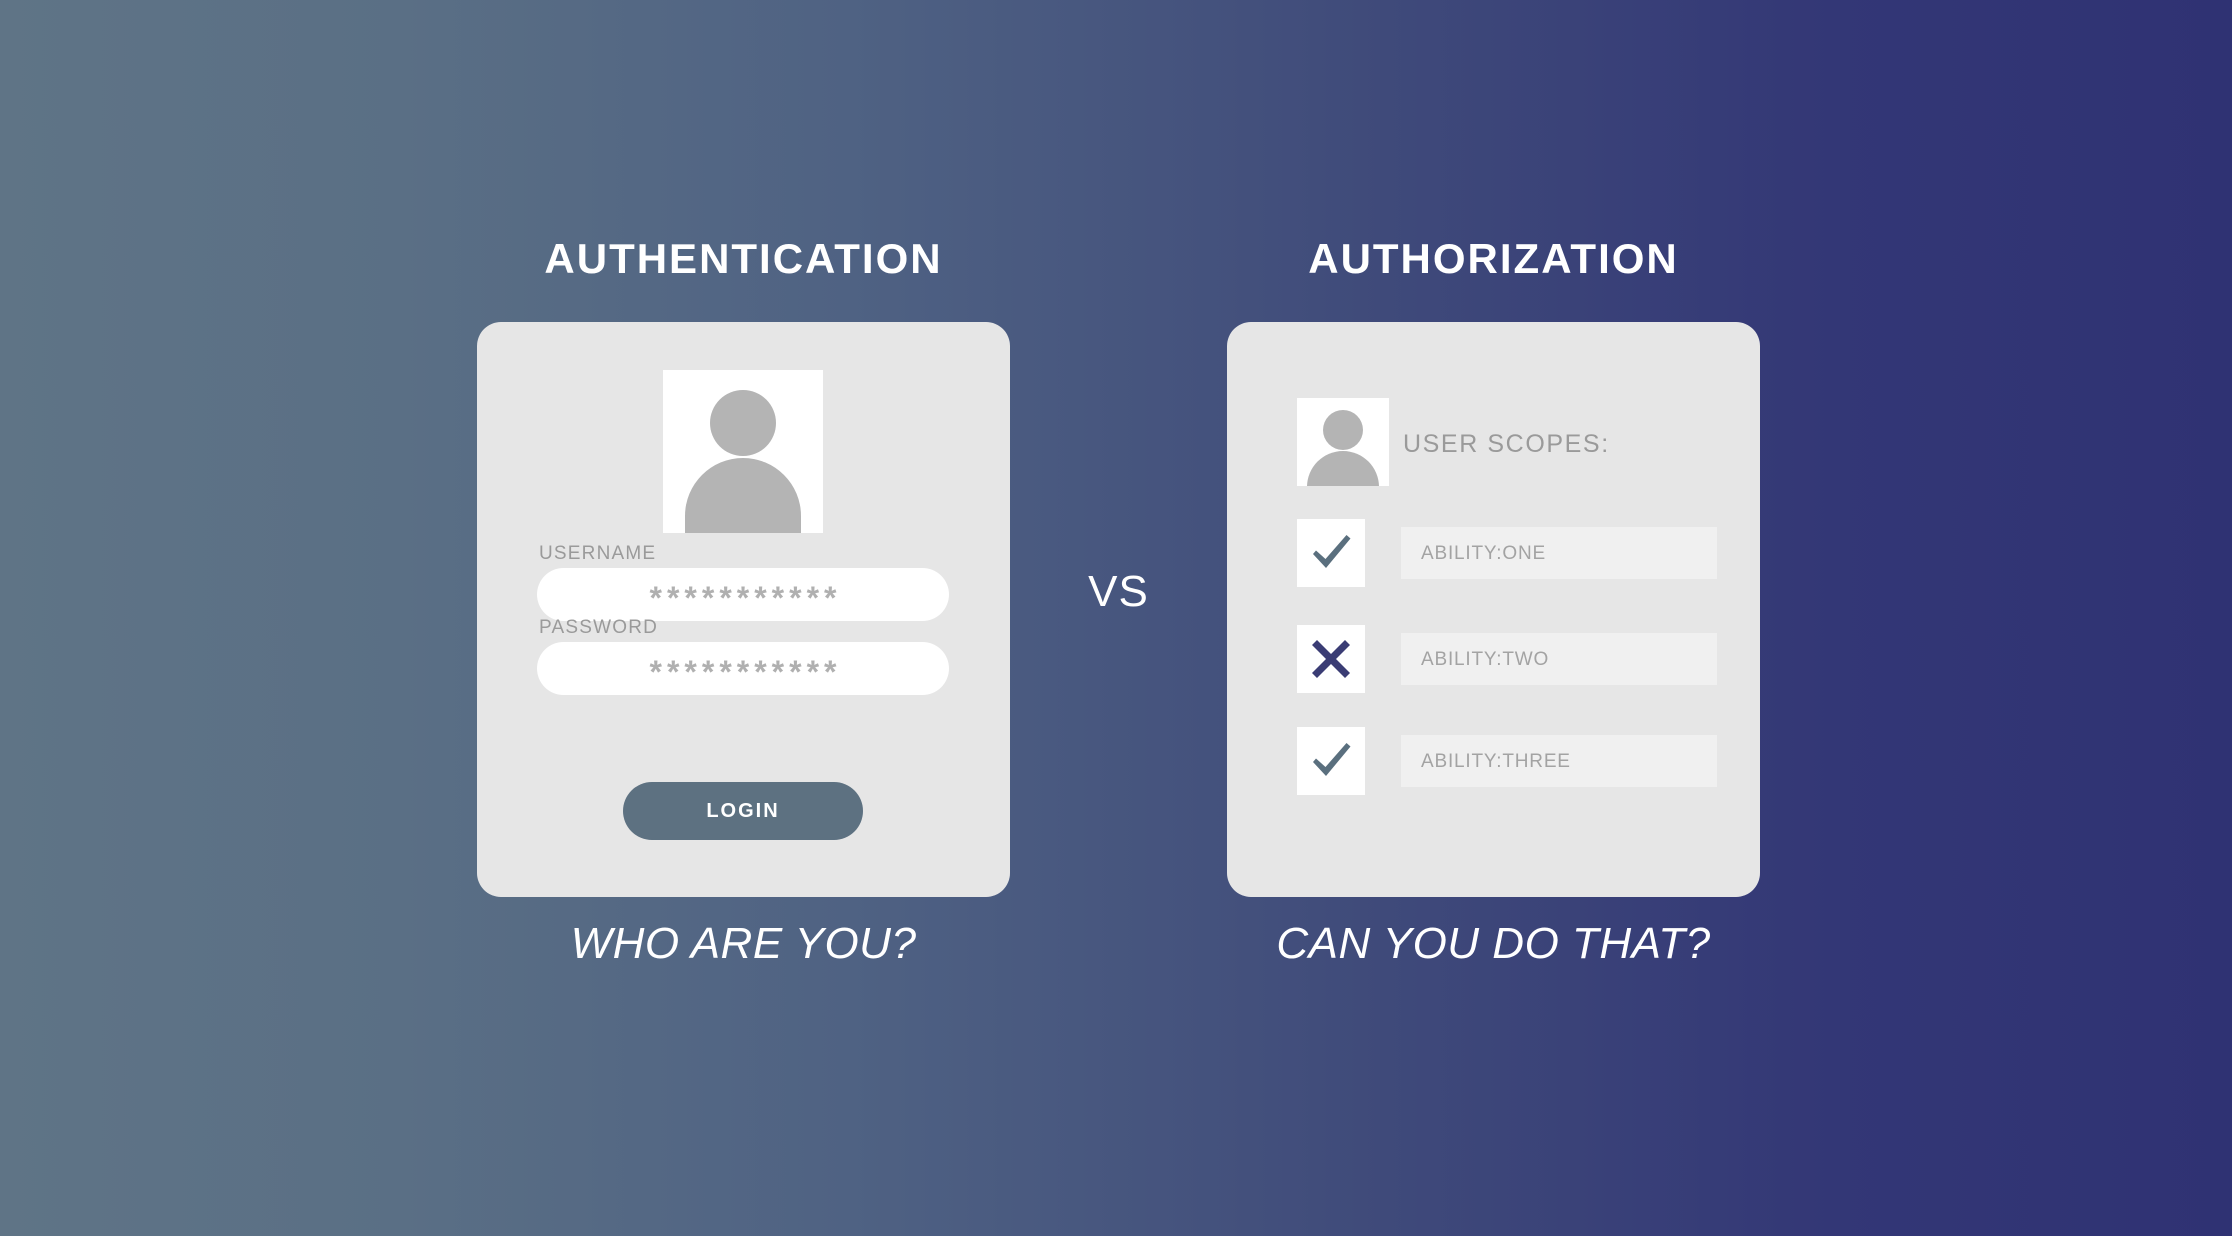 This screenshot has height=1236, width=2232. Describe the element at coordinates (598, 553) in the screenshot. I see `username-label: USERNAME` at that location.